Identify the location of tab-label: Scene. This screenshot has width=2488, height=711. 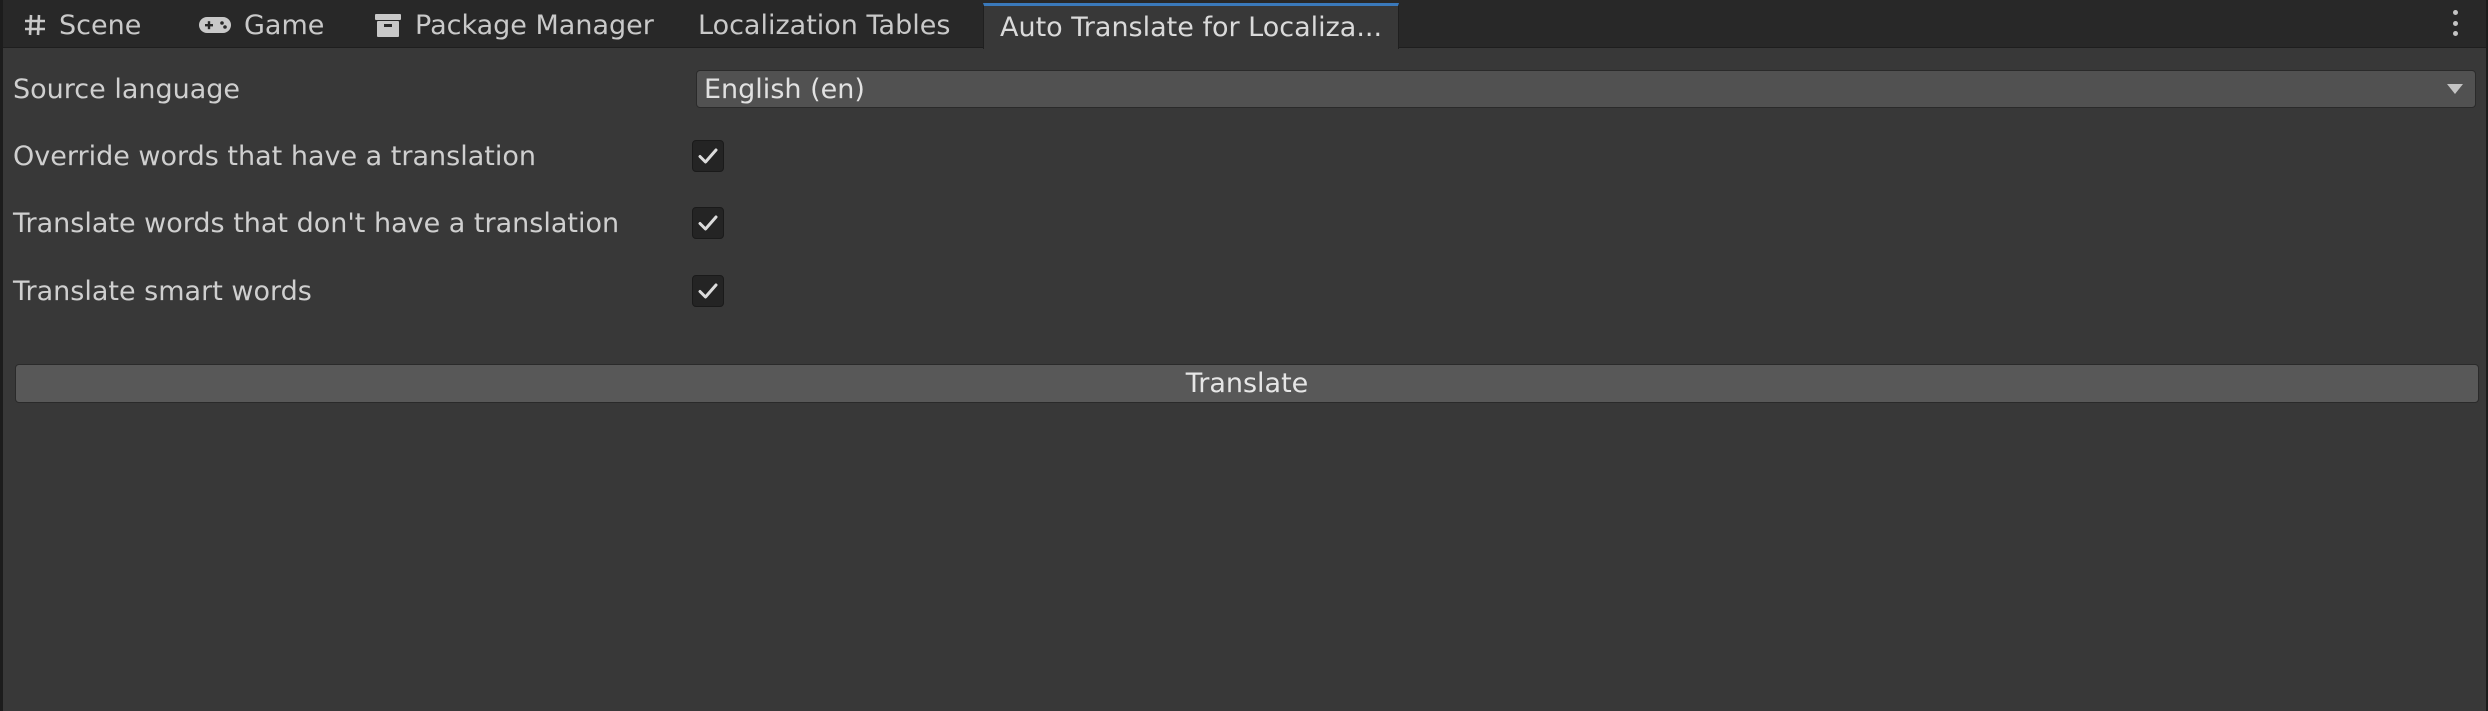
(100, 25).